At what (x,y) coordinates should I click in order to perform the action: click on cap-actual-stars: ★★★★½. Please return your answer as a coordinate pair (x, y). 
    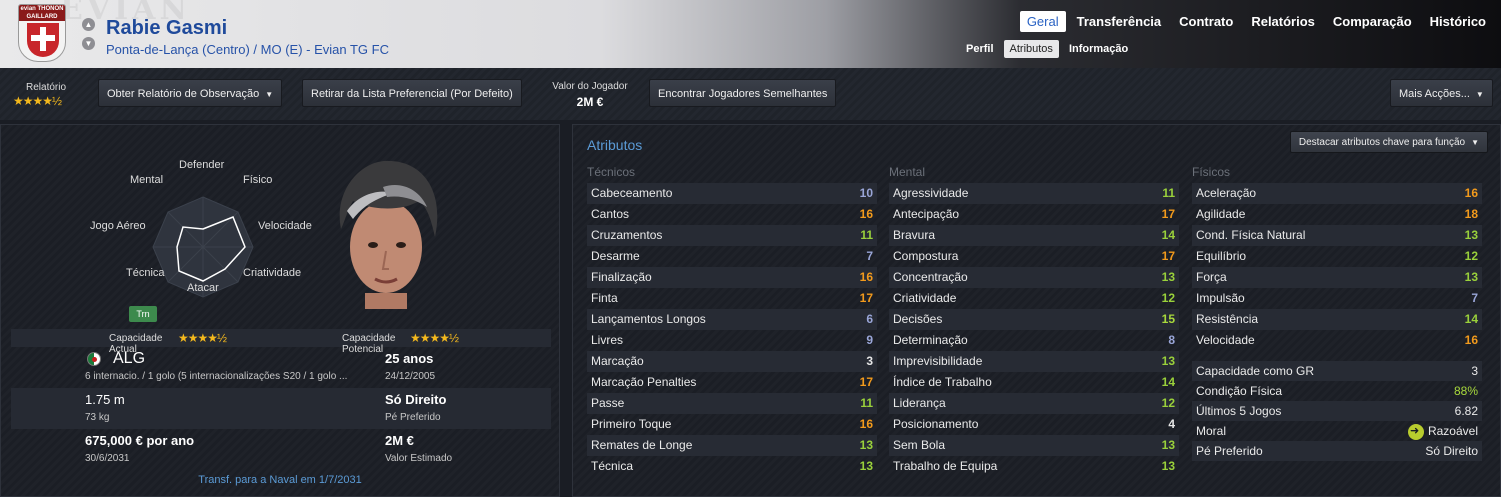
    Looking at the image, I should click on (202, 338).